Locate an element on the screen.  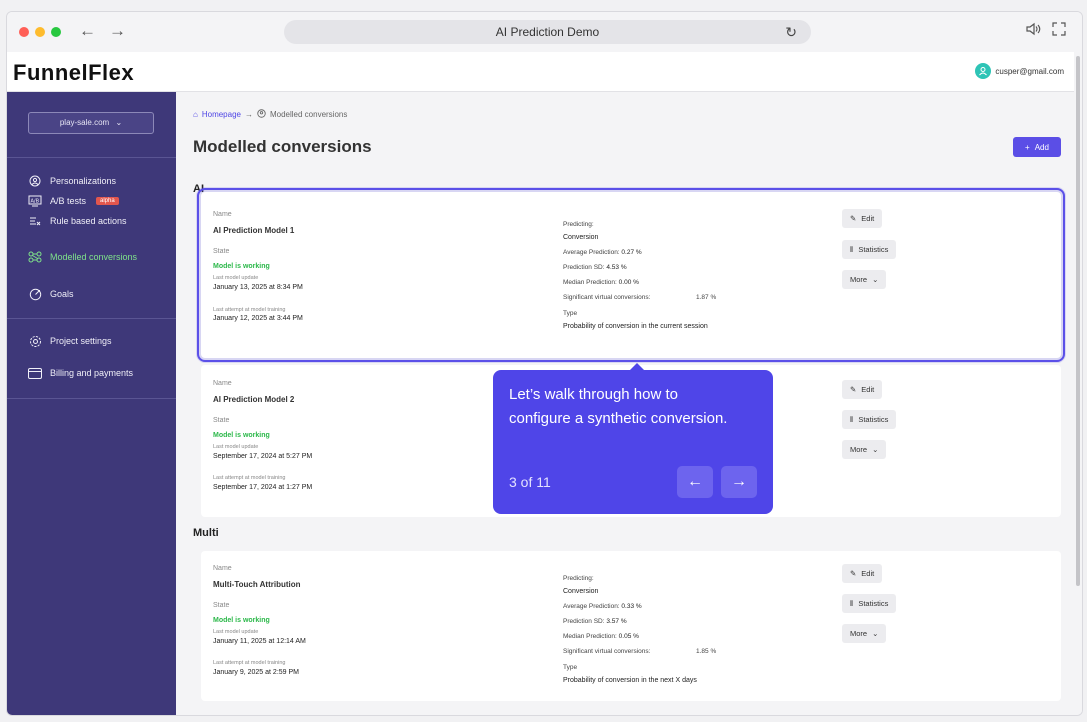
user-avatar-icon is located at coordinates (983, 71).